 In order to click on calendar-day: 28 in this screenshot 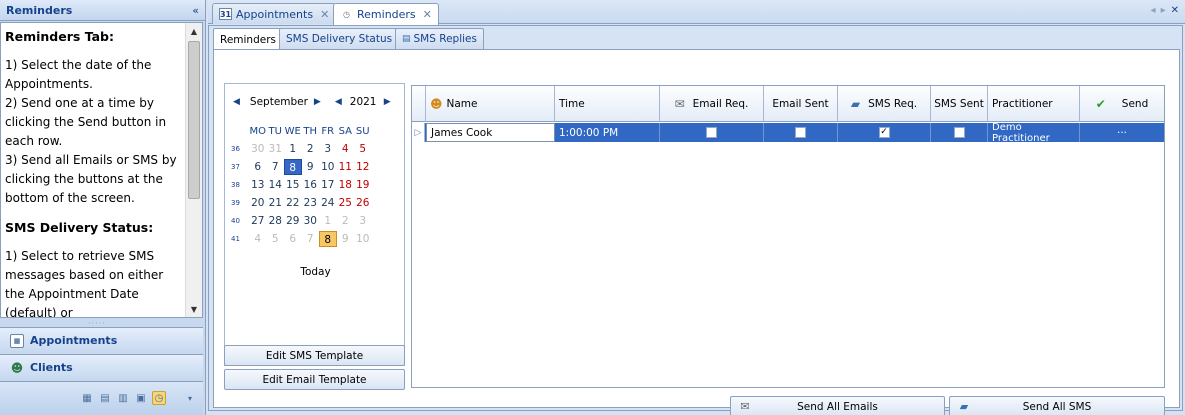, I will do `click(276, 221)`.